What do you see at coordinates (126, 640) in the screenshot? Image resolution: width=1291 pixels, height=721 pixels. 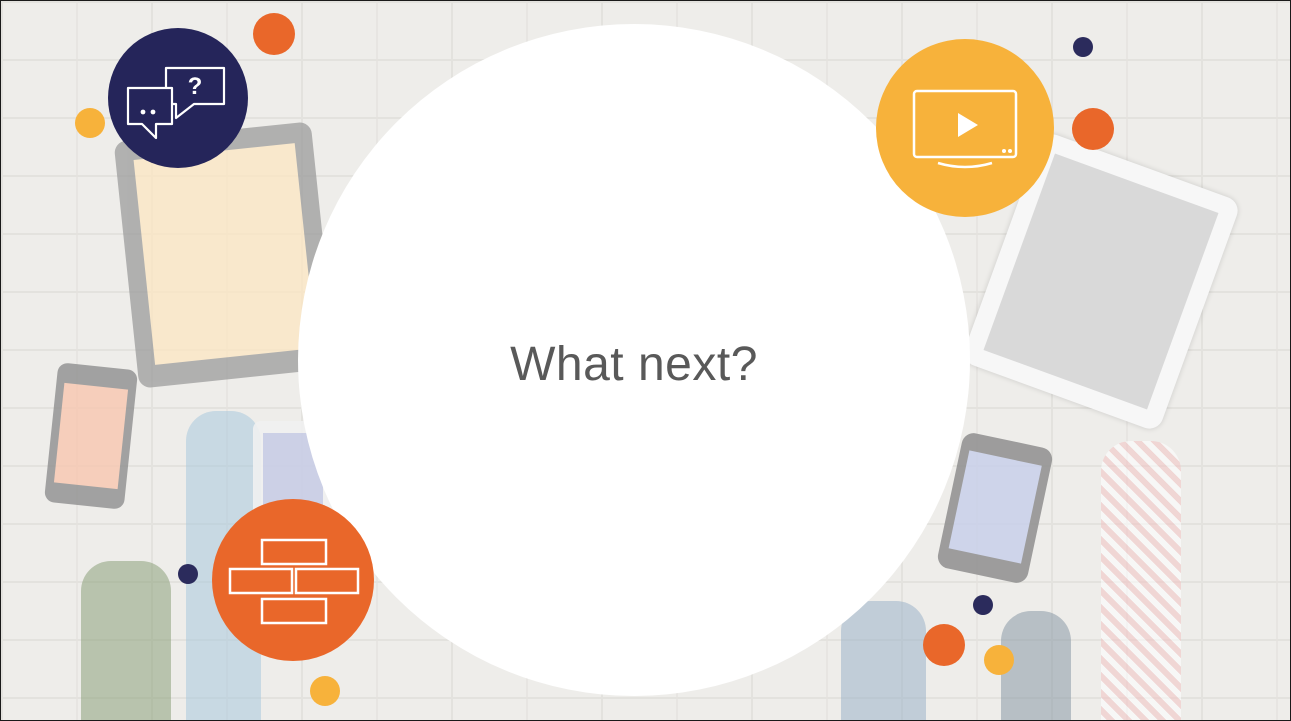 I see `arm-sleeve-green` at bounding box center [126, 640].